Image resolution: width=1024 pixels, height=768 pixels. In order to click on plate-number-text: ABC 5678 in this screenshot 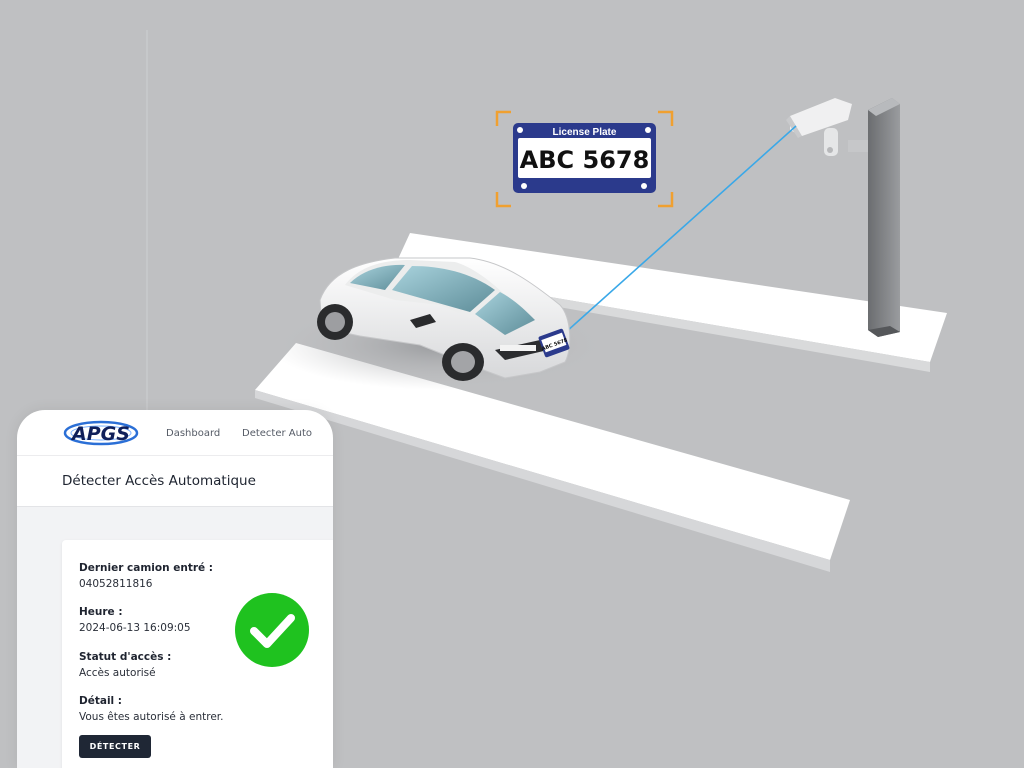, I will do `click(585, 160)`.